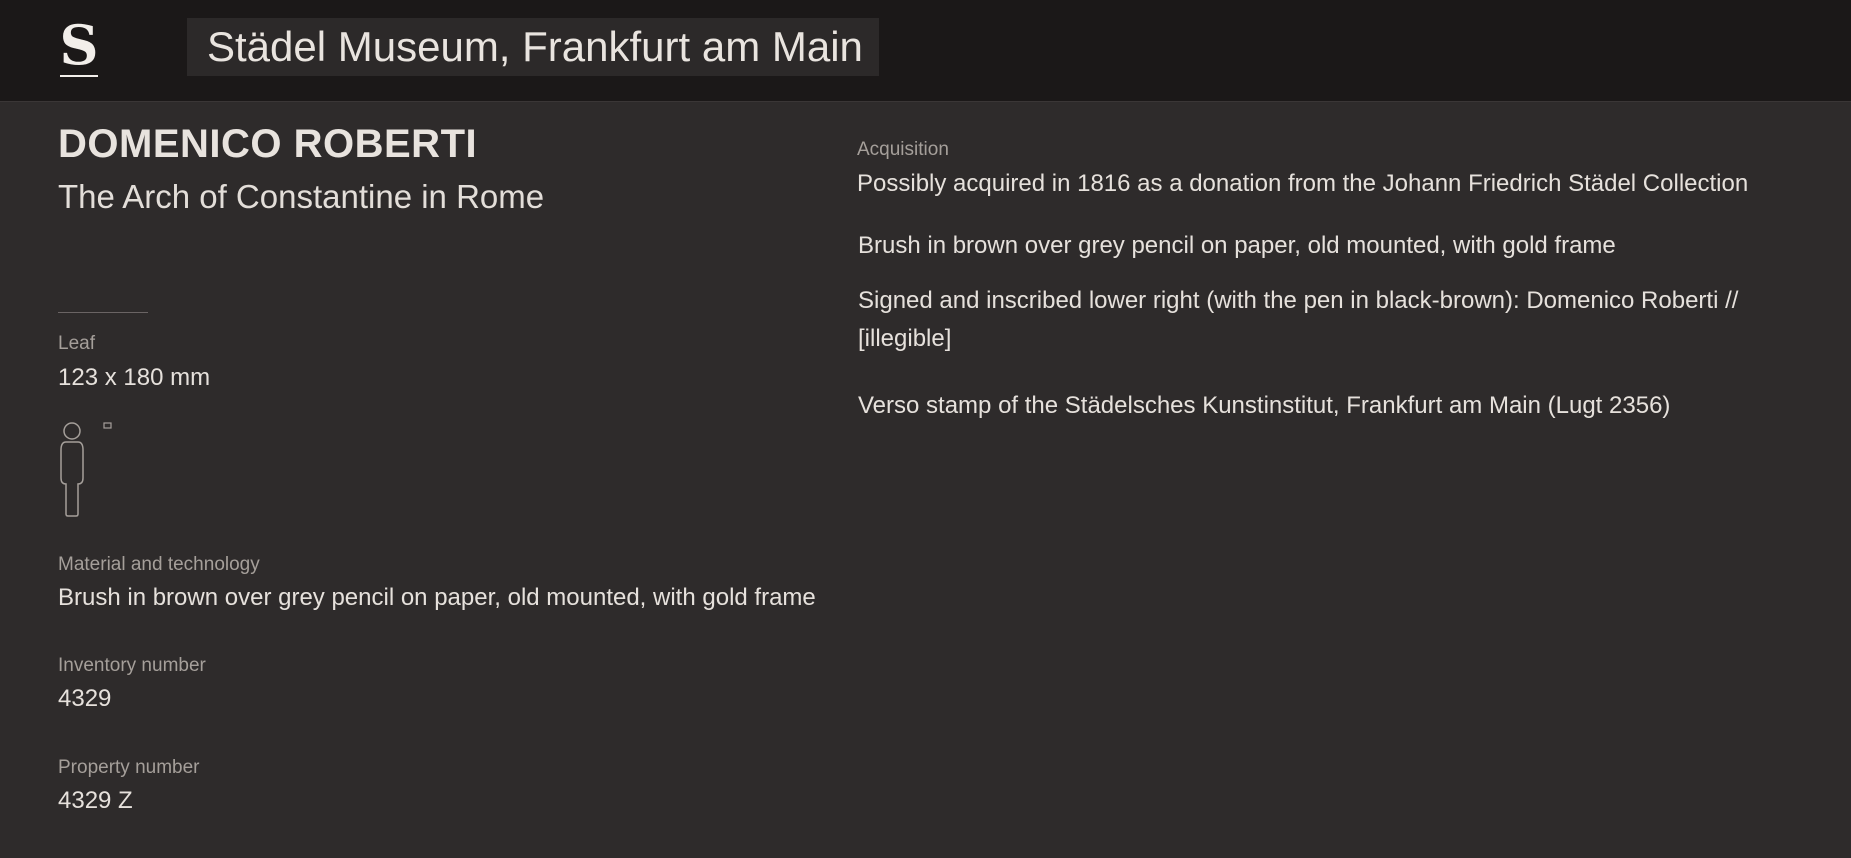  Describe the element at coordinates (95, 800) in the screenshot. I see `property-value: 4329 Z` at that location.